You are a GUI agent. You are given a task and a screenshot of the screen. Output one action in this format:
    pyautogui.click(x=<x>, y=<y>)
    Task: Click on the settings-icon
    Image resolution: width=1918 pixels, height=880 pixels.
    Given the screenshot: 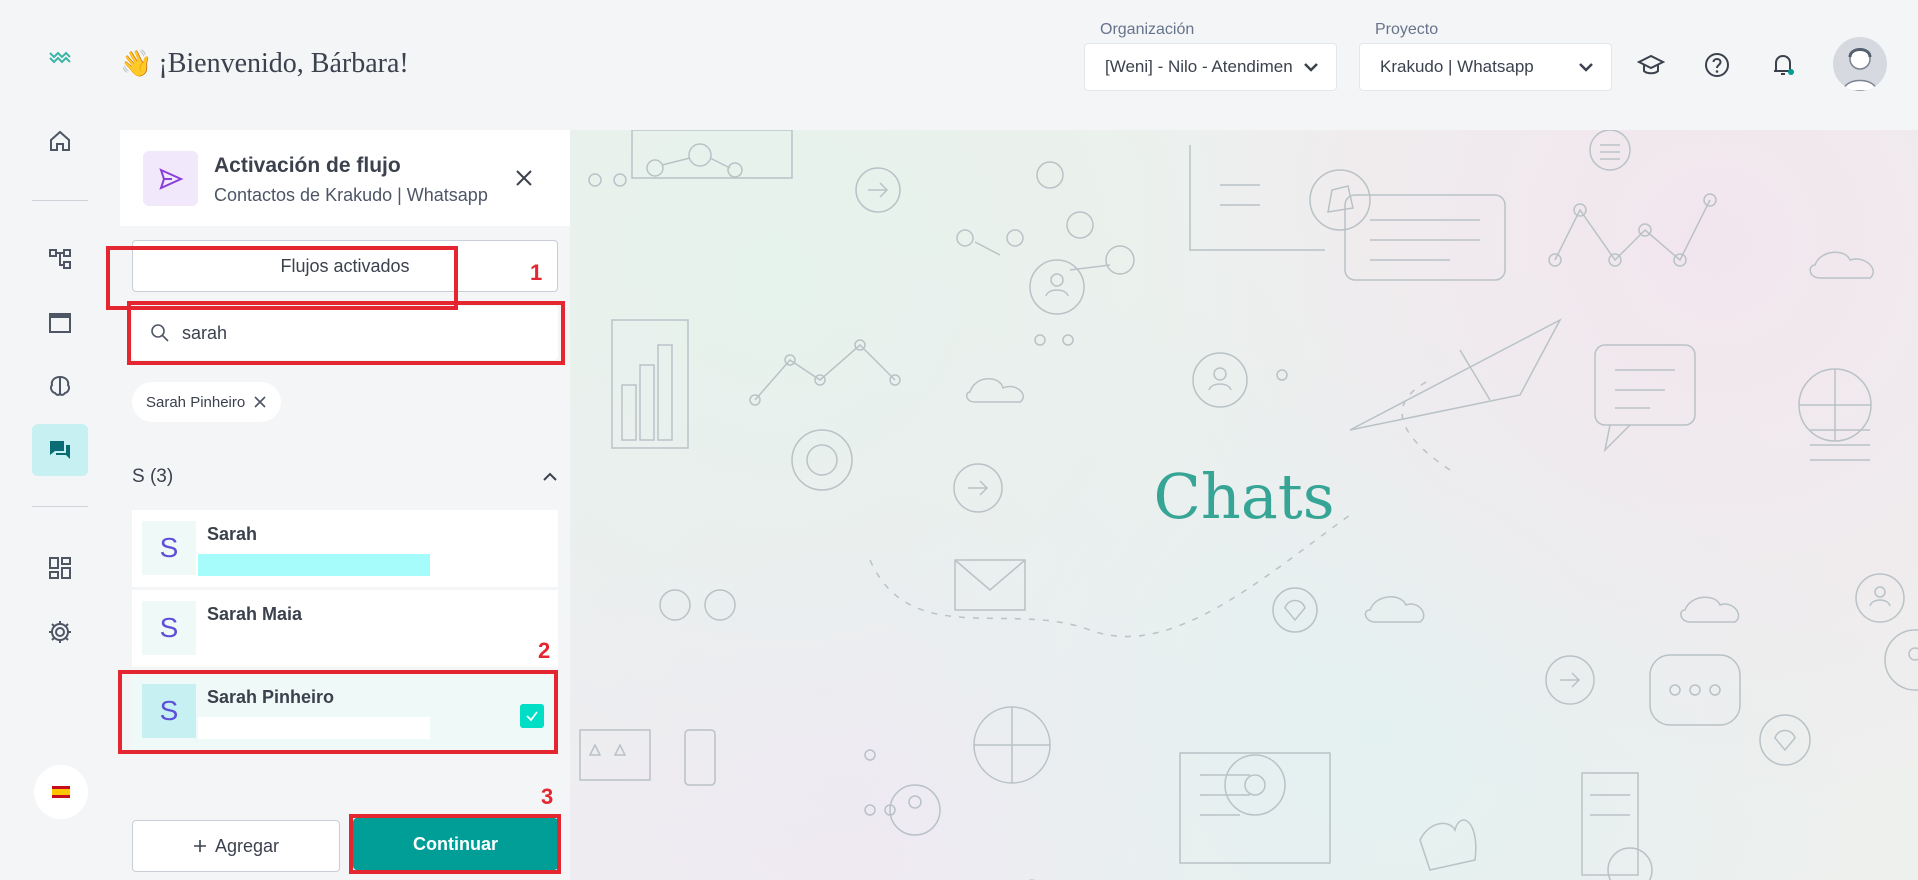 What is the action you would take?
    pyautogui.click(x=60, y=632)
    